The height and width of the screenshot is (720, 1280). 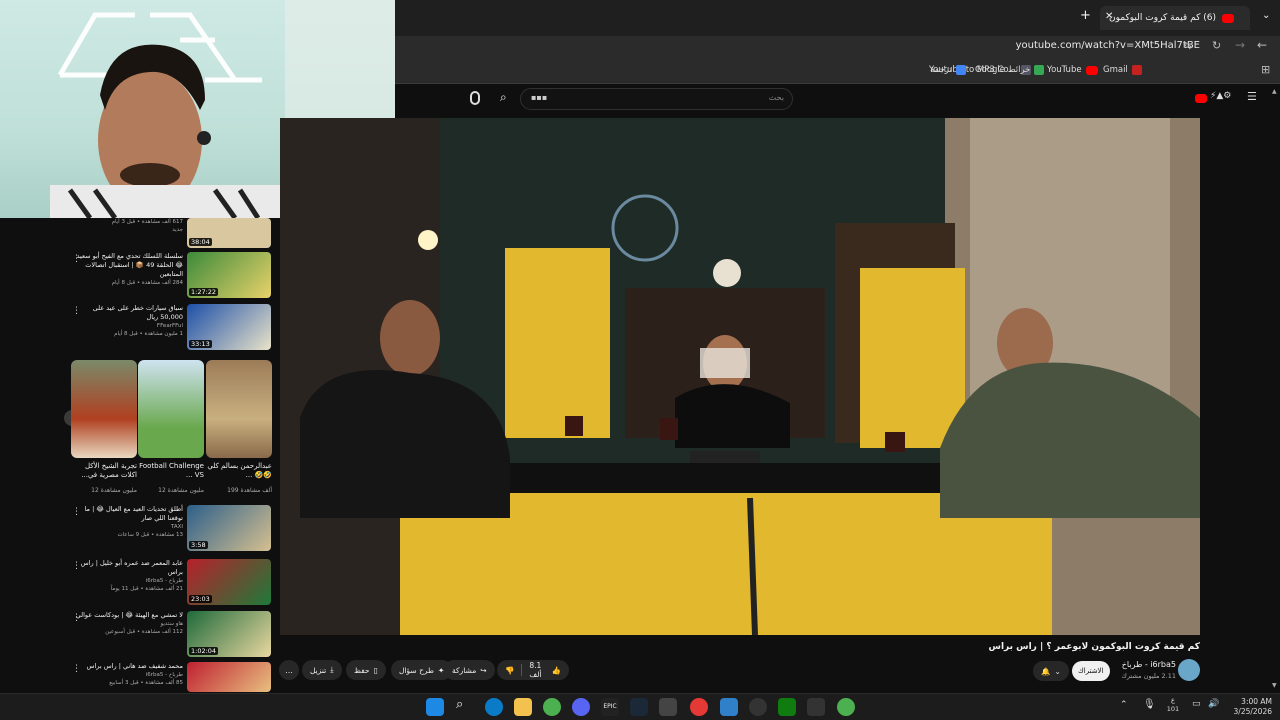 I want to click on forward-icon: →, so click(x=1240, y=45).